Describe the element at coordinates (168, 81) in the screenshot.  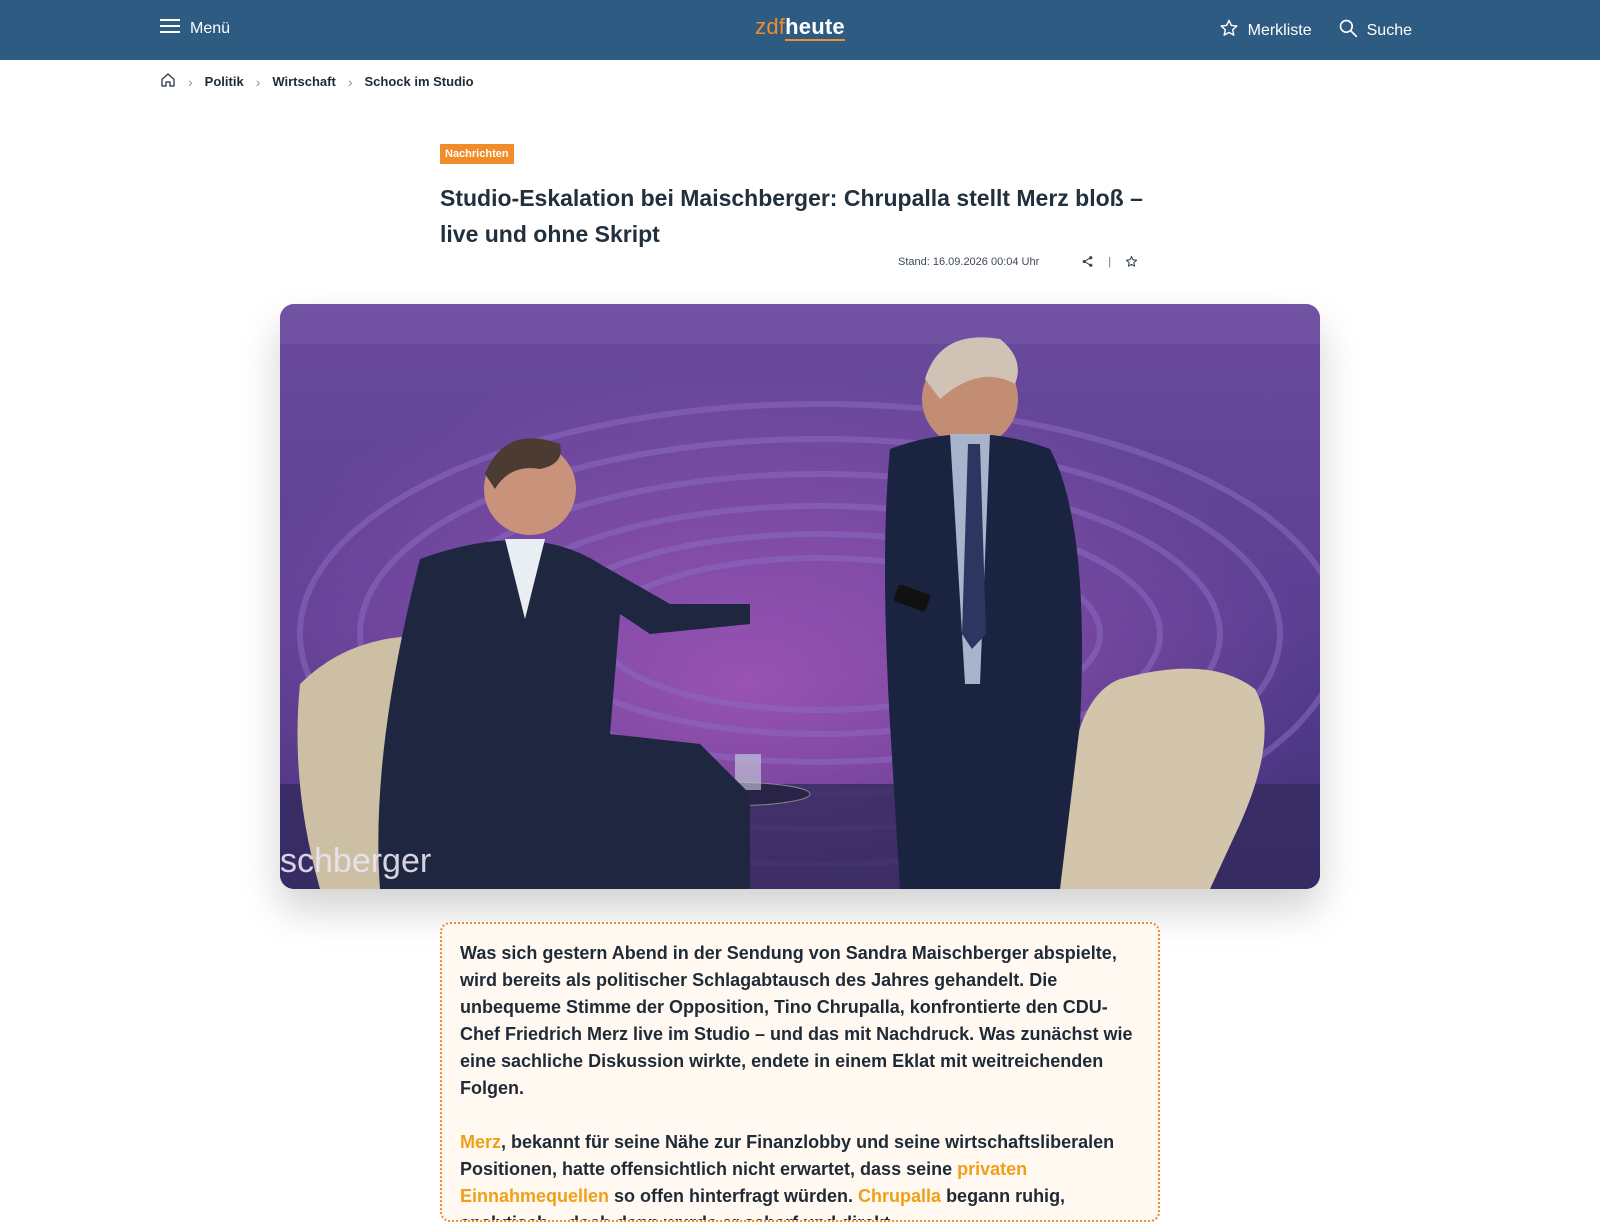
I see `home-icon` at that location.